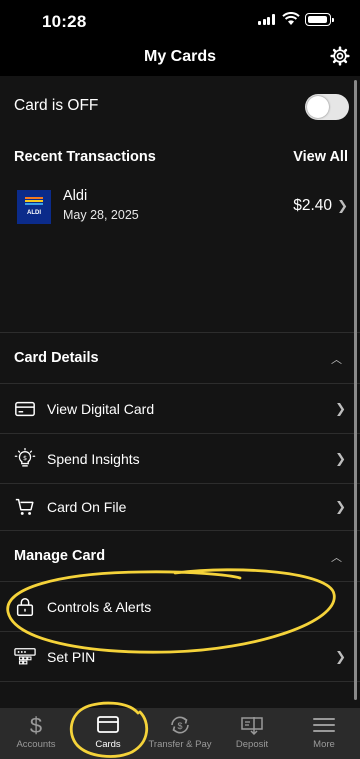  Describe the element at coordinates (56, 358) in the screenshot. I see `card-details-title: Card Details` at that location.